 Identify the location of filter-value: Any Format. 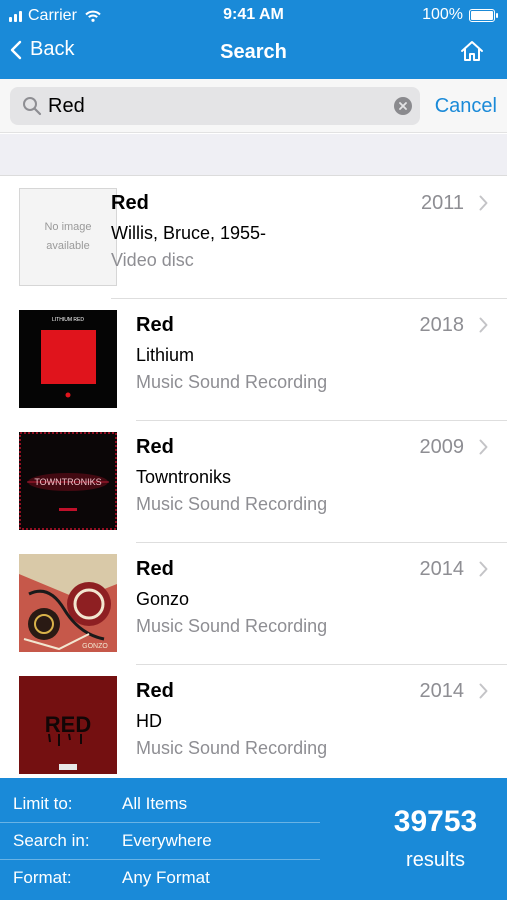
(166, 877).